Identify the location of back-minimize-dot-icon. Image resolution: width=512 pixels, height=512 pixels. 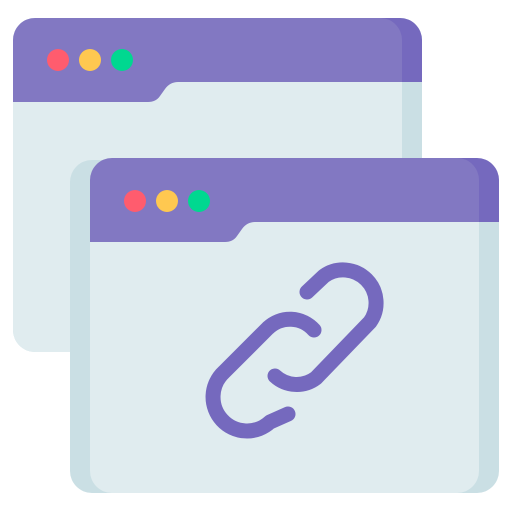
(90, 60).